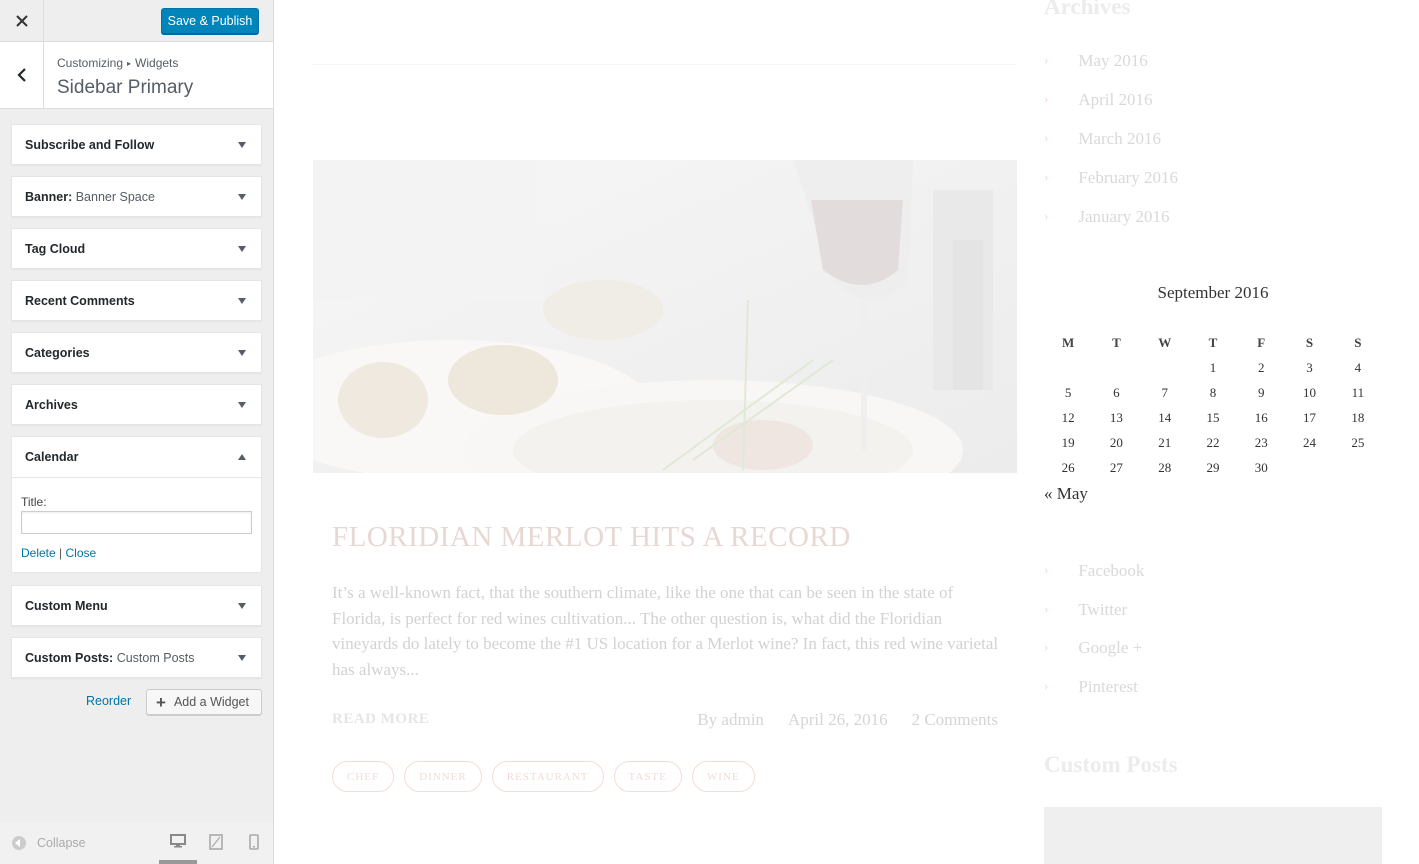 The height and width of the screenshot is (864, 1419). Describe the element at coordinates (1164, 392) in the screenshot. I see `calendar-day: 7` at that location.